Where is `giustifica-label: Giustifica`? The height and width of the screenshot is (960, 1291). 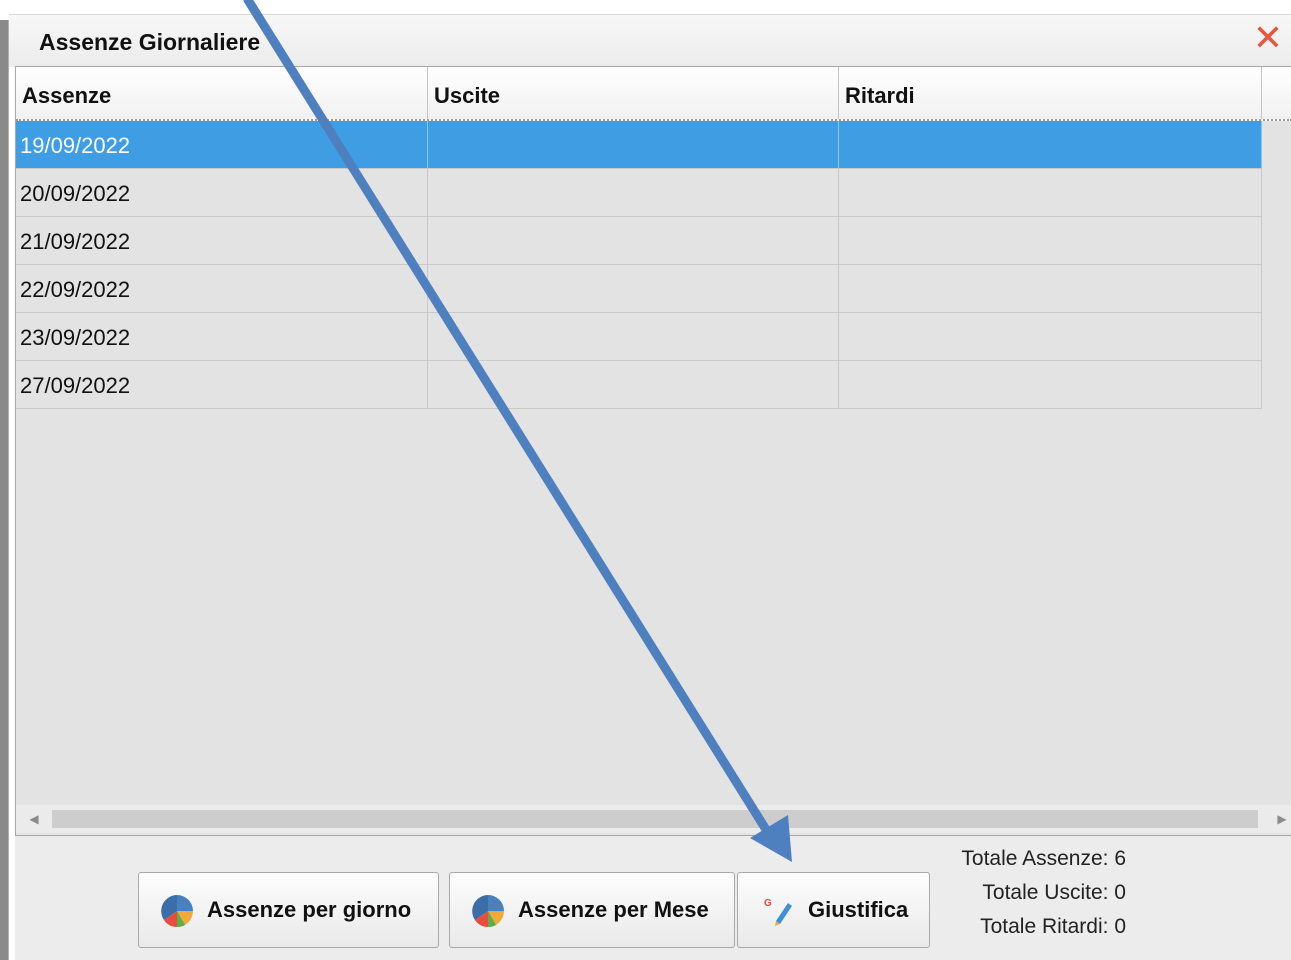 giustifica-label: Giustifica is located at coordinates (858, 909).